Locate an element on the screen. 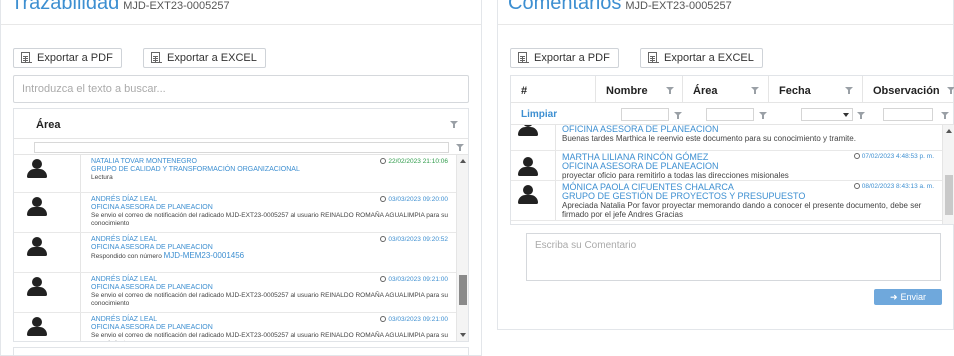 This screenshot has height=356, width=954. grid-header: Área is located at coordinates (241, 124).